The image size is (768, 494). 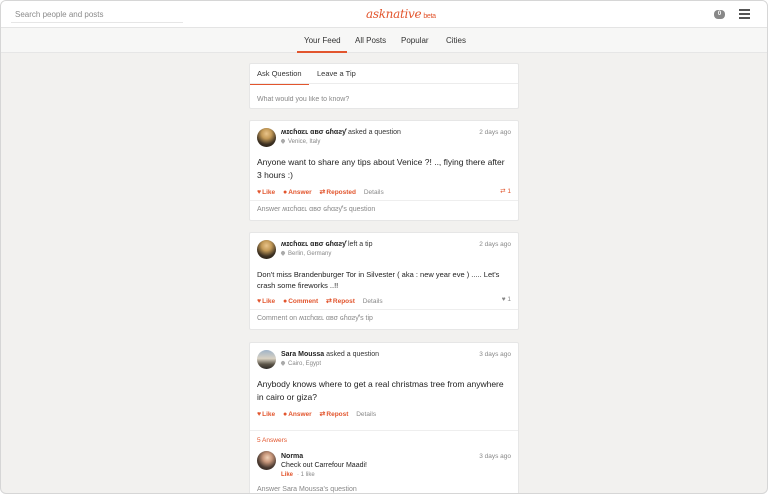 I want to click on answer-time: 3 days ago, so click(x=495, y=456).